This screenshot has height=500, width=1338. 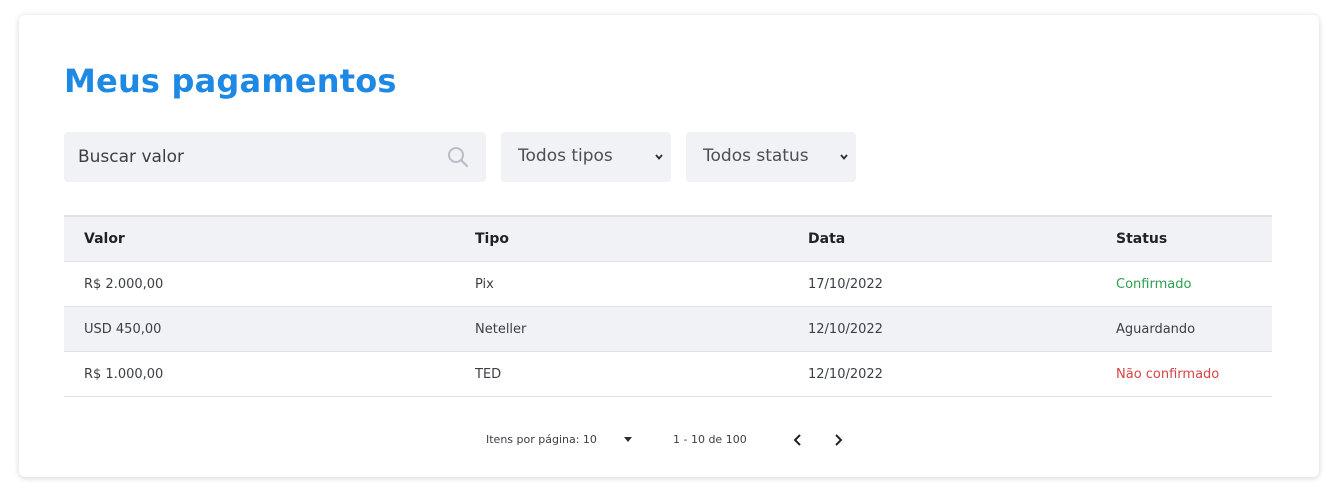 I want to click on tipo-select: Todos tipos, so click(x=586, y=157).